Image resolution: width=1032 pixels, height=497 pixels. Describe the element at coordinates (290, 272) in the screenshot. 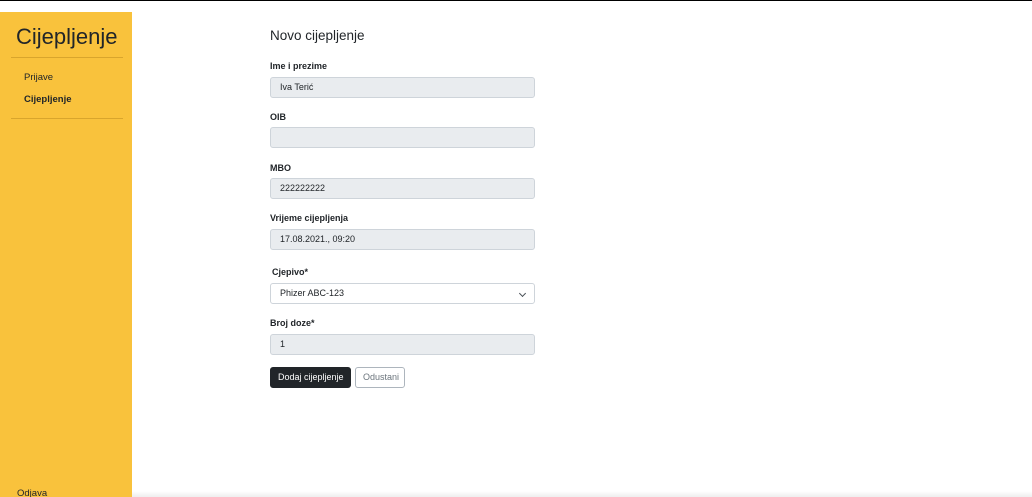

I see `vaccine-label: Cjepivo*` at that location.